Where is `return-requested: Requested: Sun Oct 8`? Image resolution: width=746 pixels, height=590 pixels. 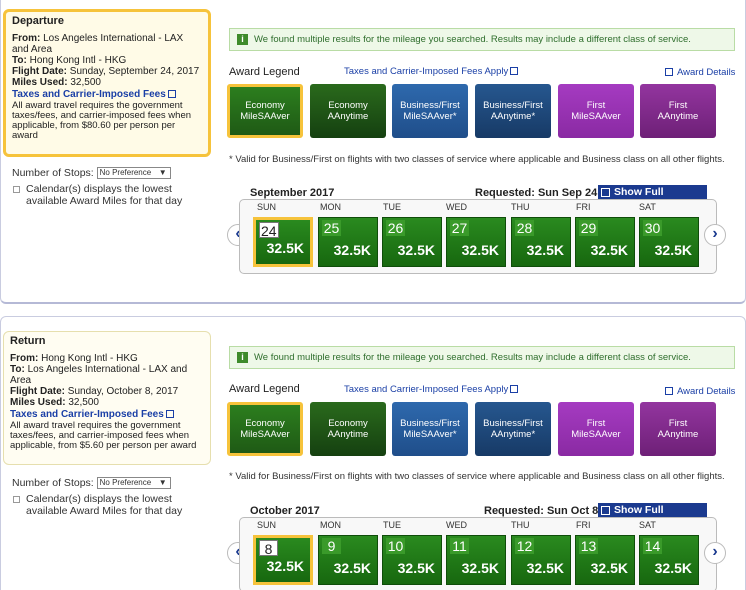 return-requested: Requested: Sun Oct 8 is located at coordinates (541, 511).